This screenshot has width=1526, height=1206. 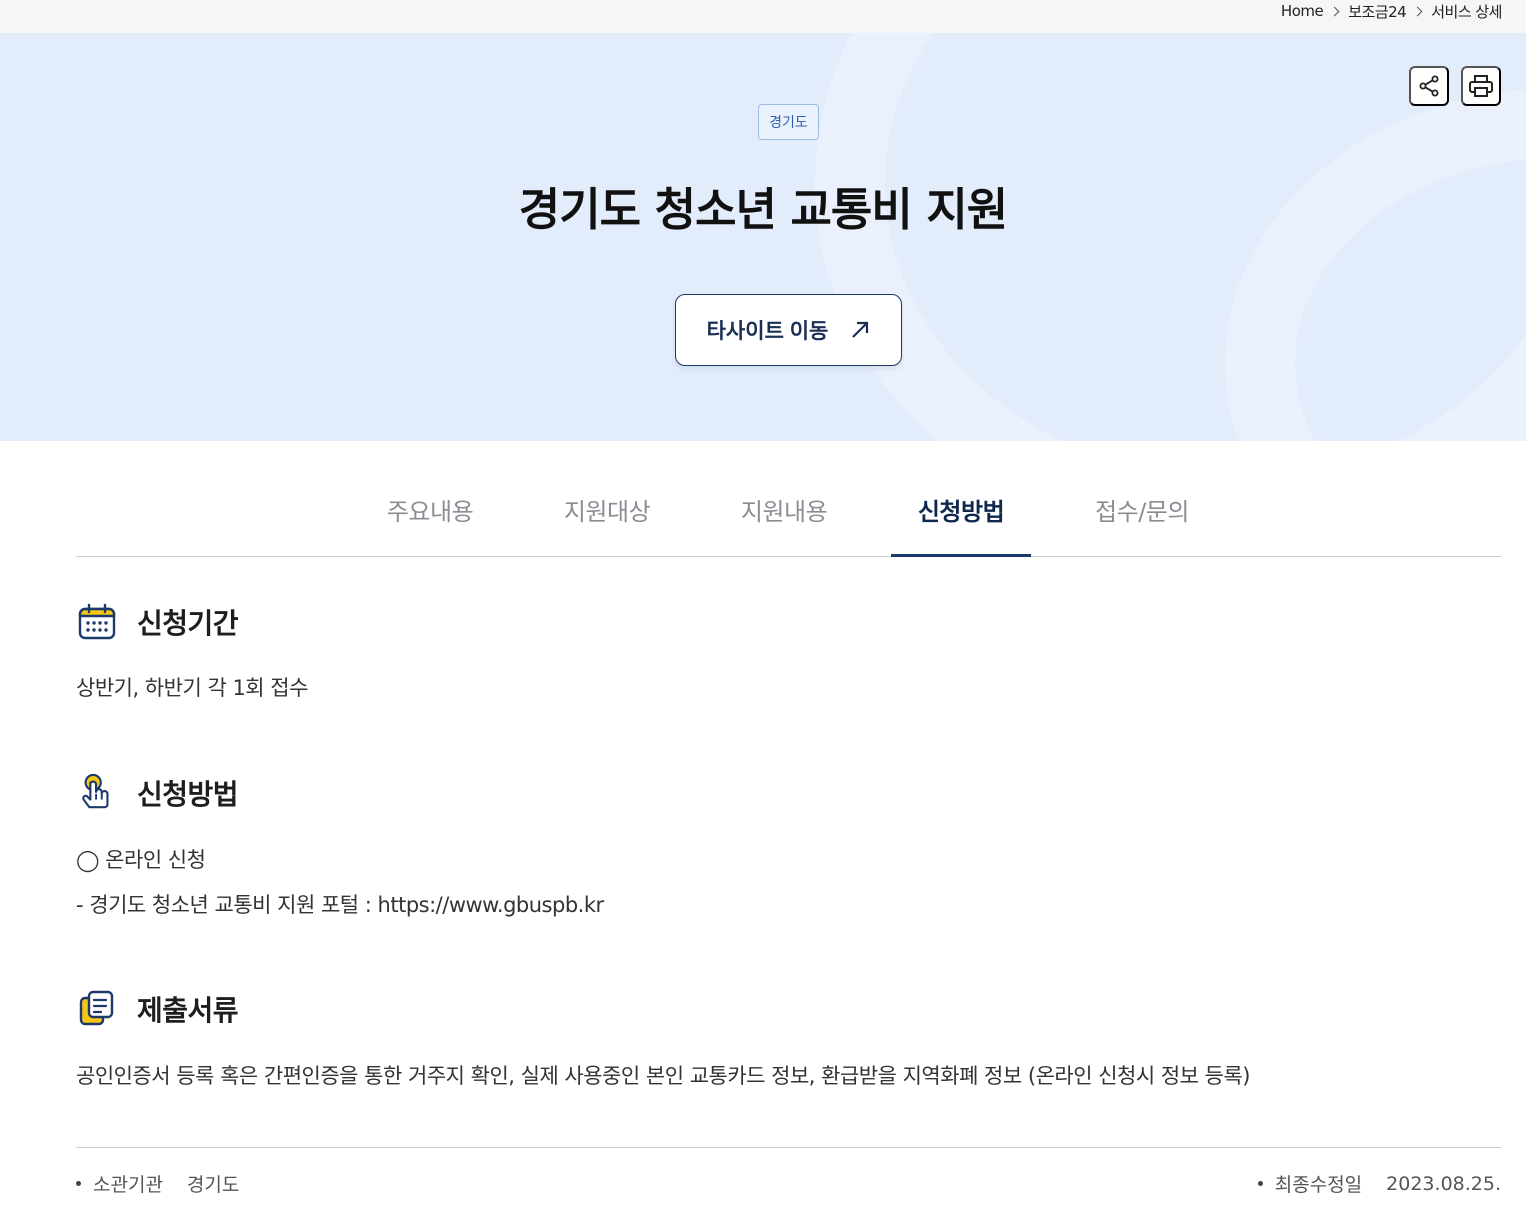 I want to click on tab-main-content: 주요내용, so click(x=430, y=516).